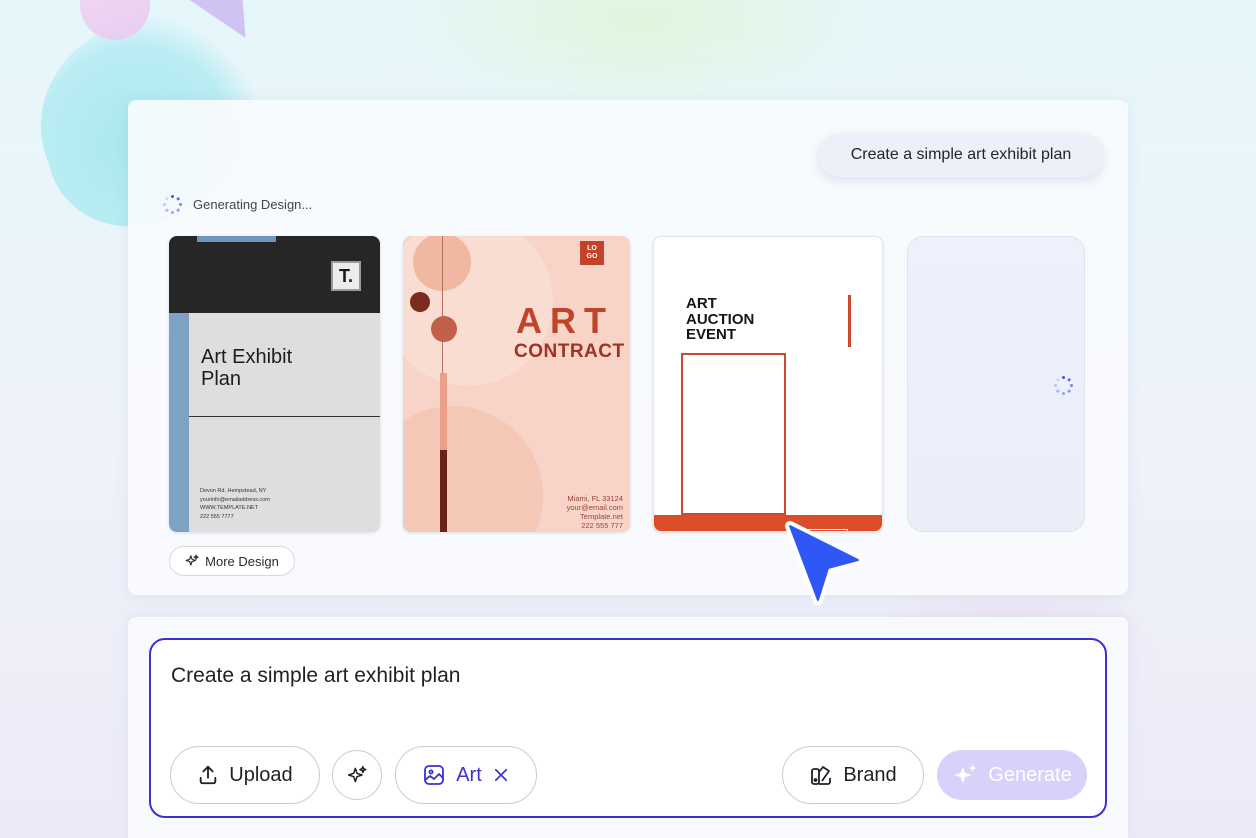 This screenshot has height=838, width=1256. I want to click on design-card-art-auction-event: ART AUCTION EVENT, so click(768, 384).